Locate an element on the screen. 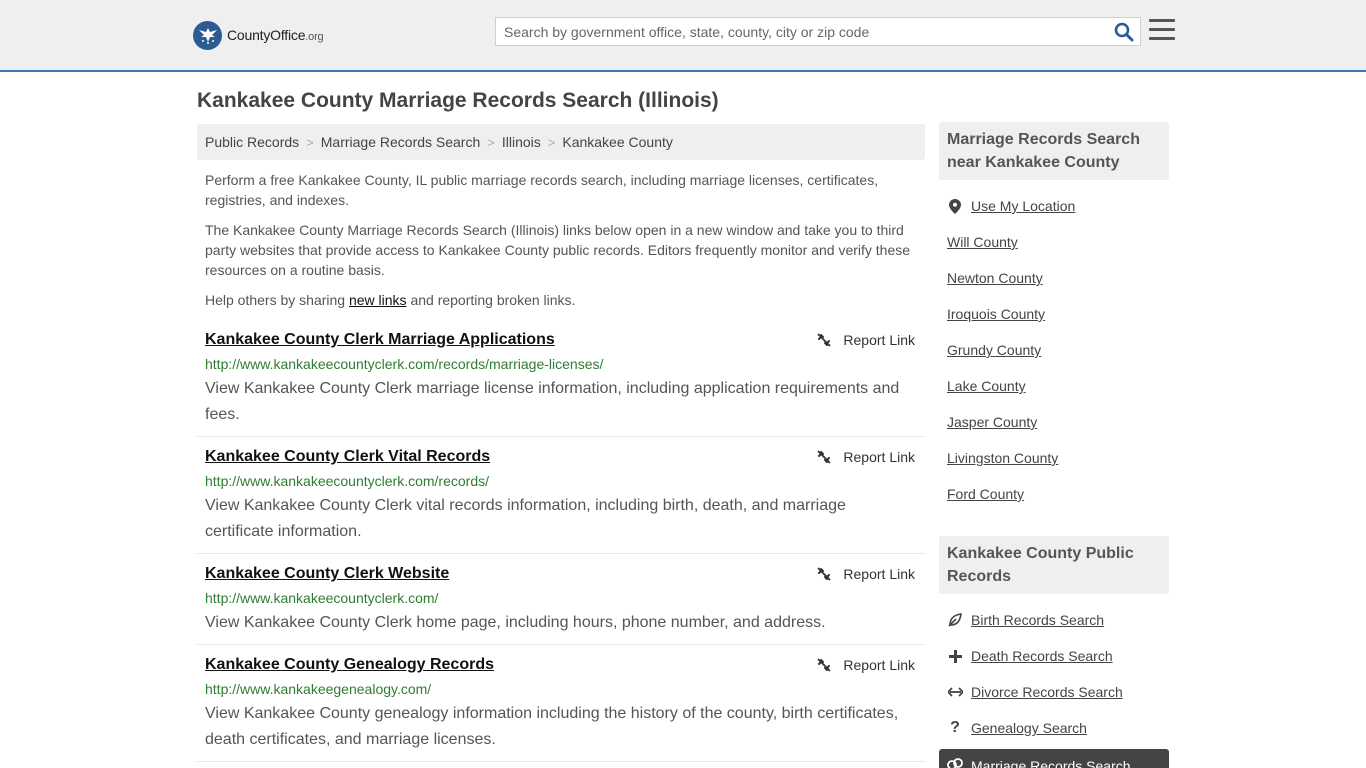 Image resolution: width=1366 pixels, height=768 pixels. divorce-records-link: Divorce Records Search is located at coordinates (1047, 692).